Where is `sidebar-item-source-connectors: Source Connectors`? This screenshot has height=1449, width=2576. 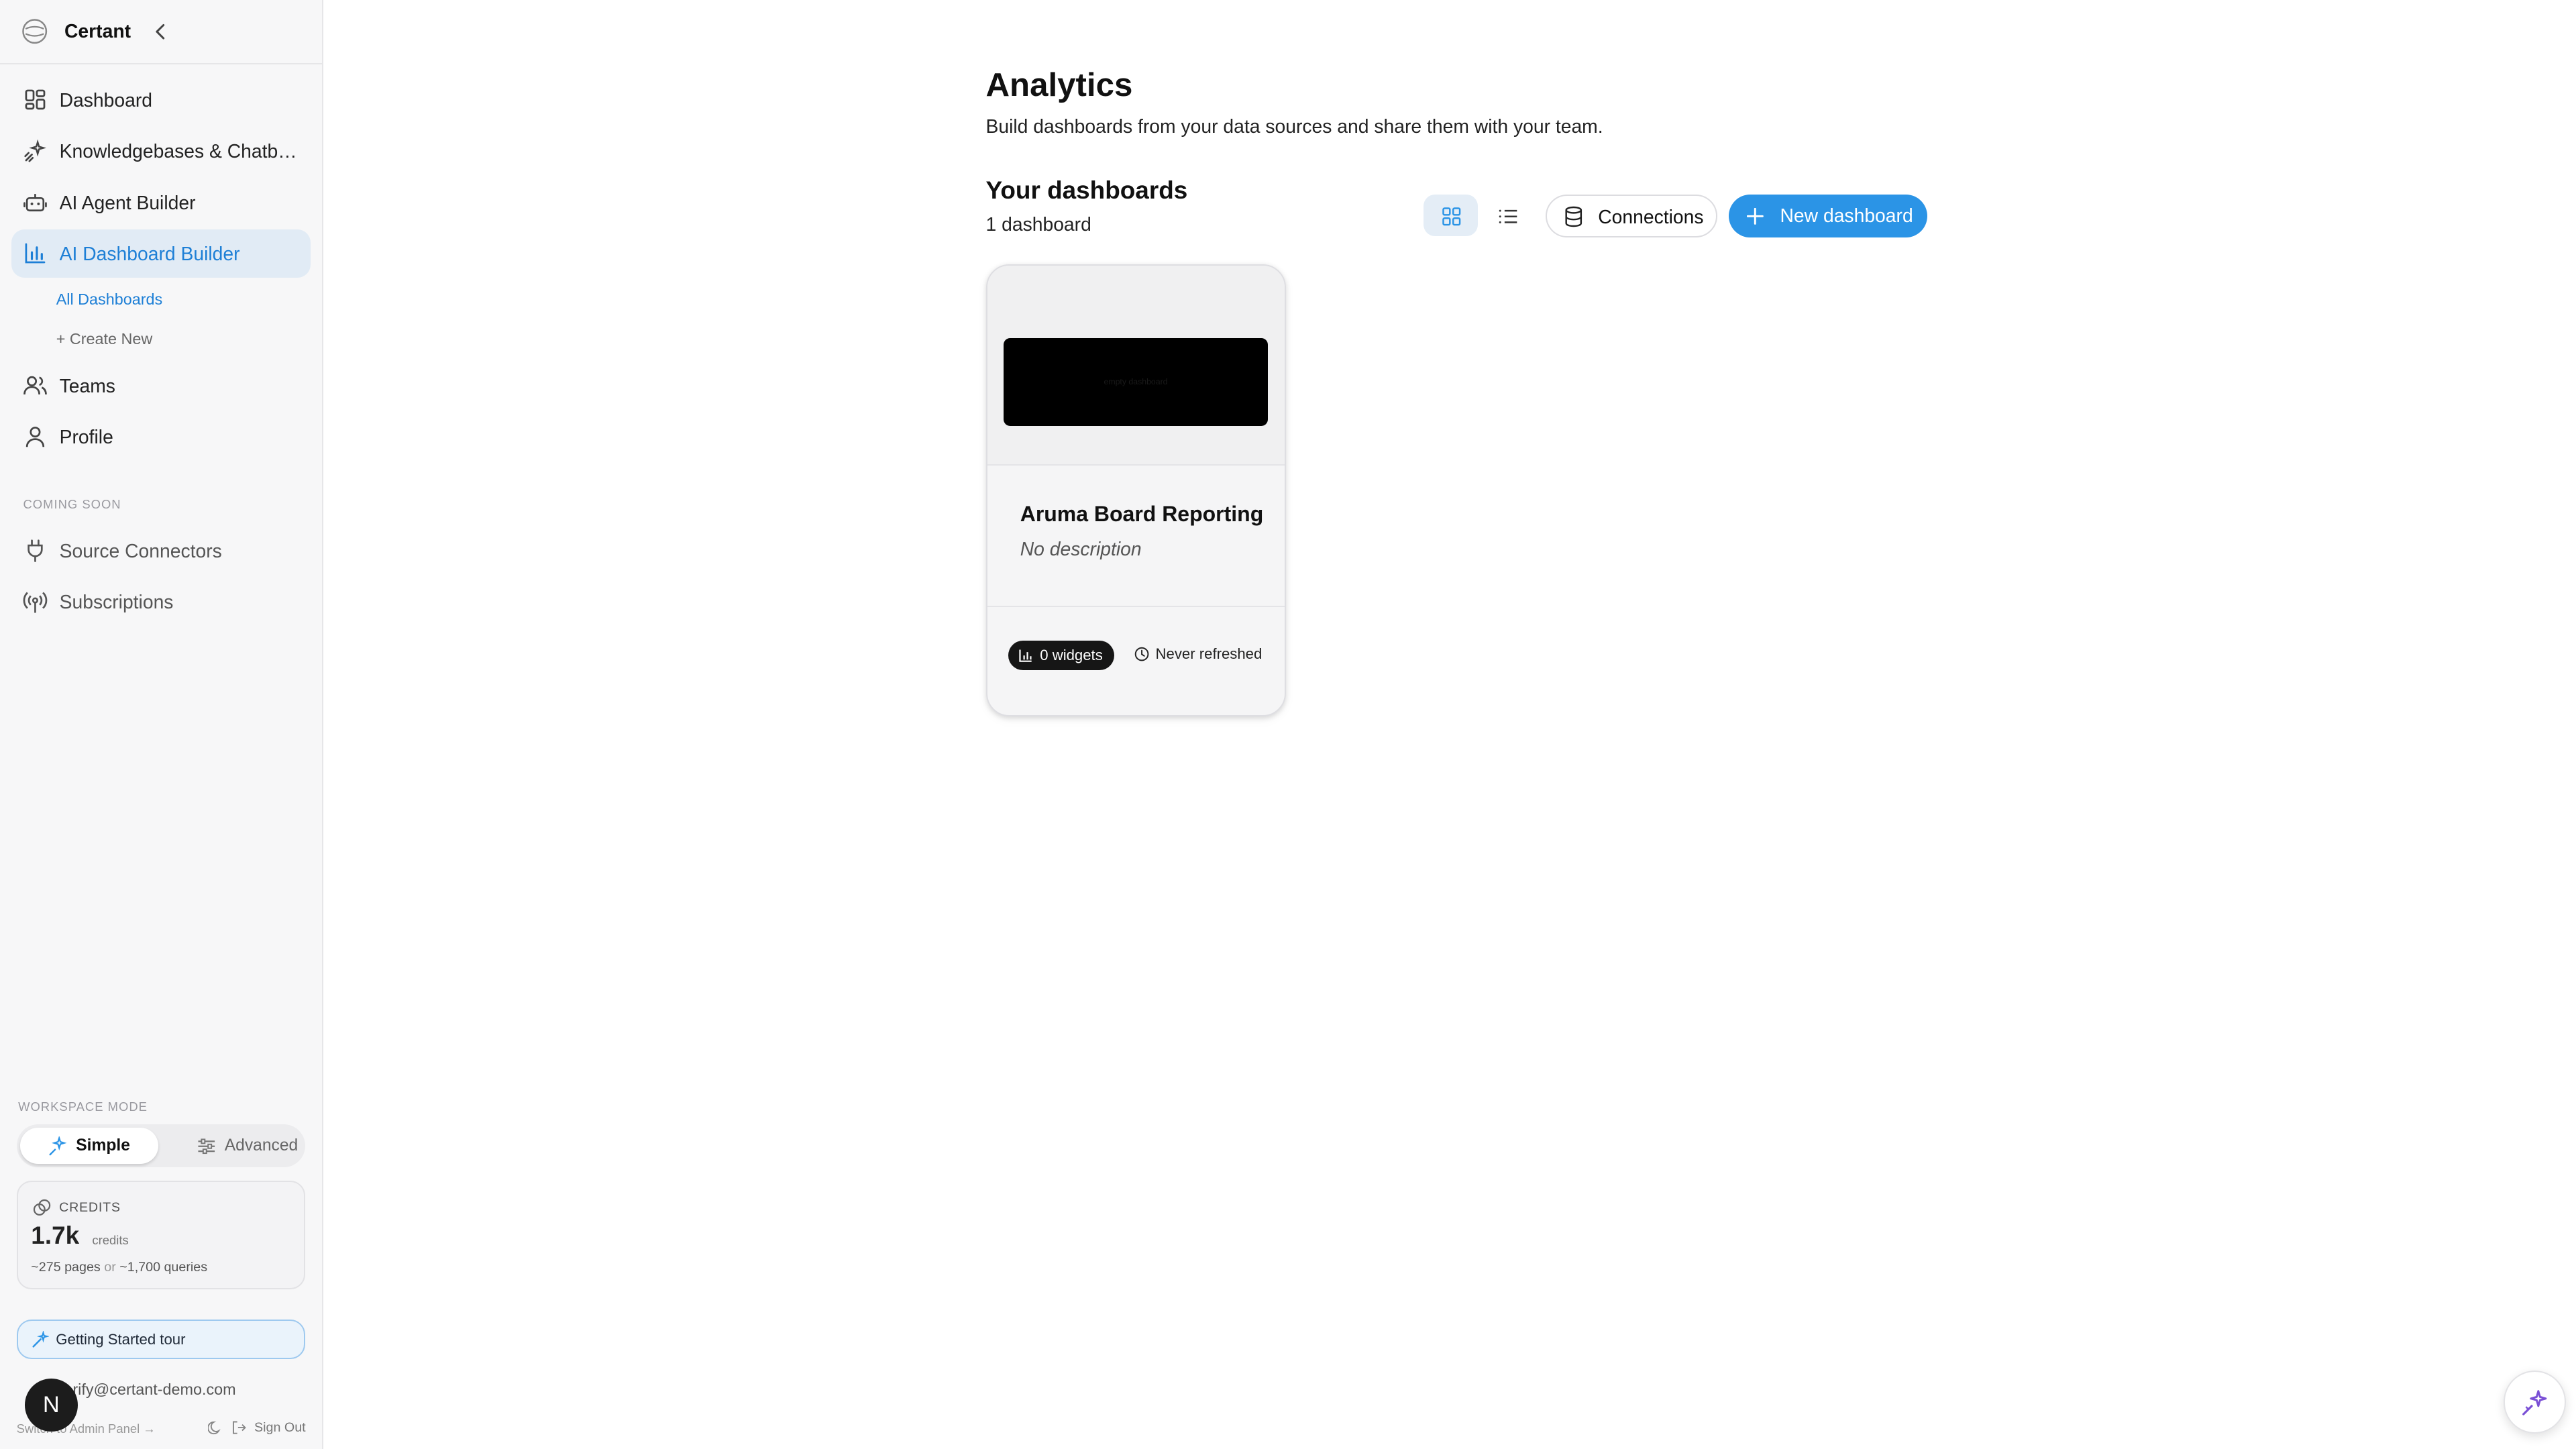
sidebar-item-source-connectors: Source Connectors is located at coordinates (161, 550).